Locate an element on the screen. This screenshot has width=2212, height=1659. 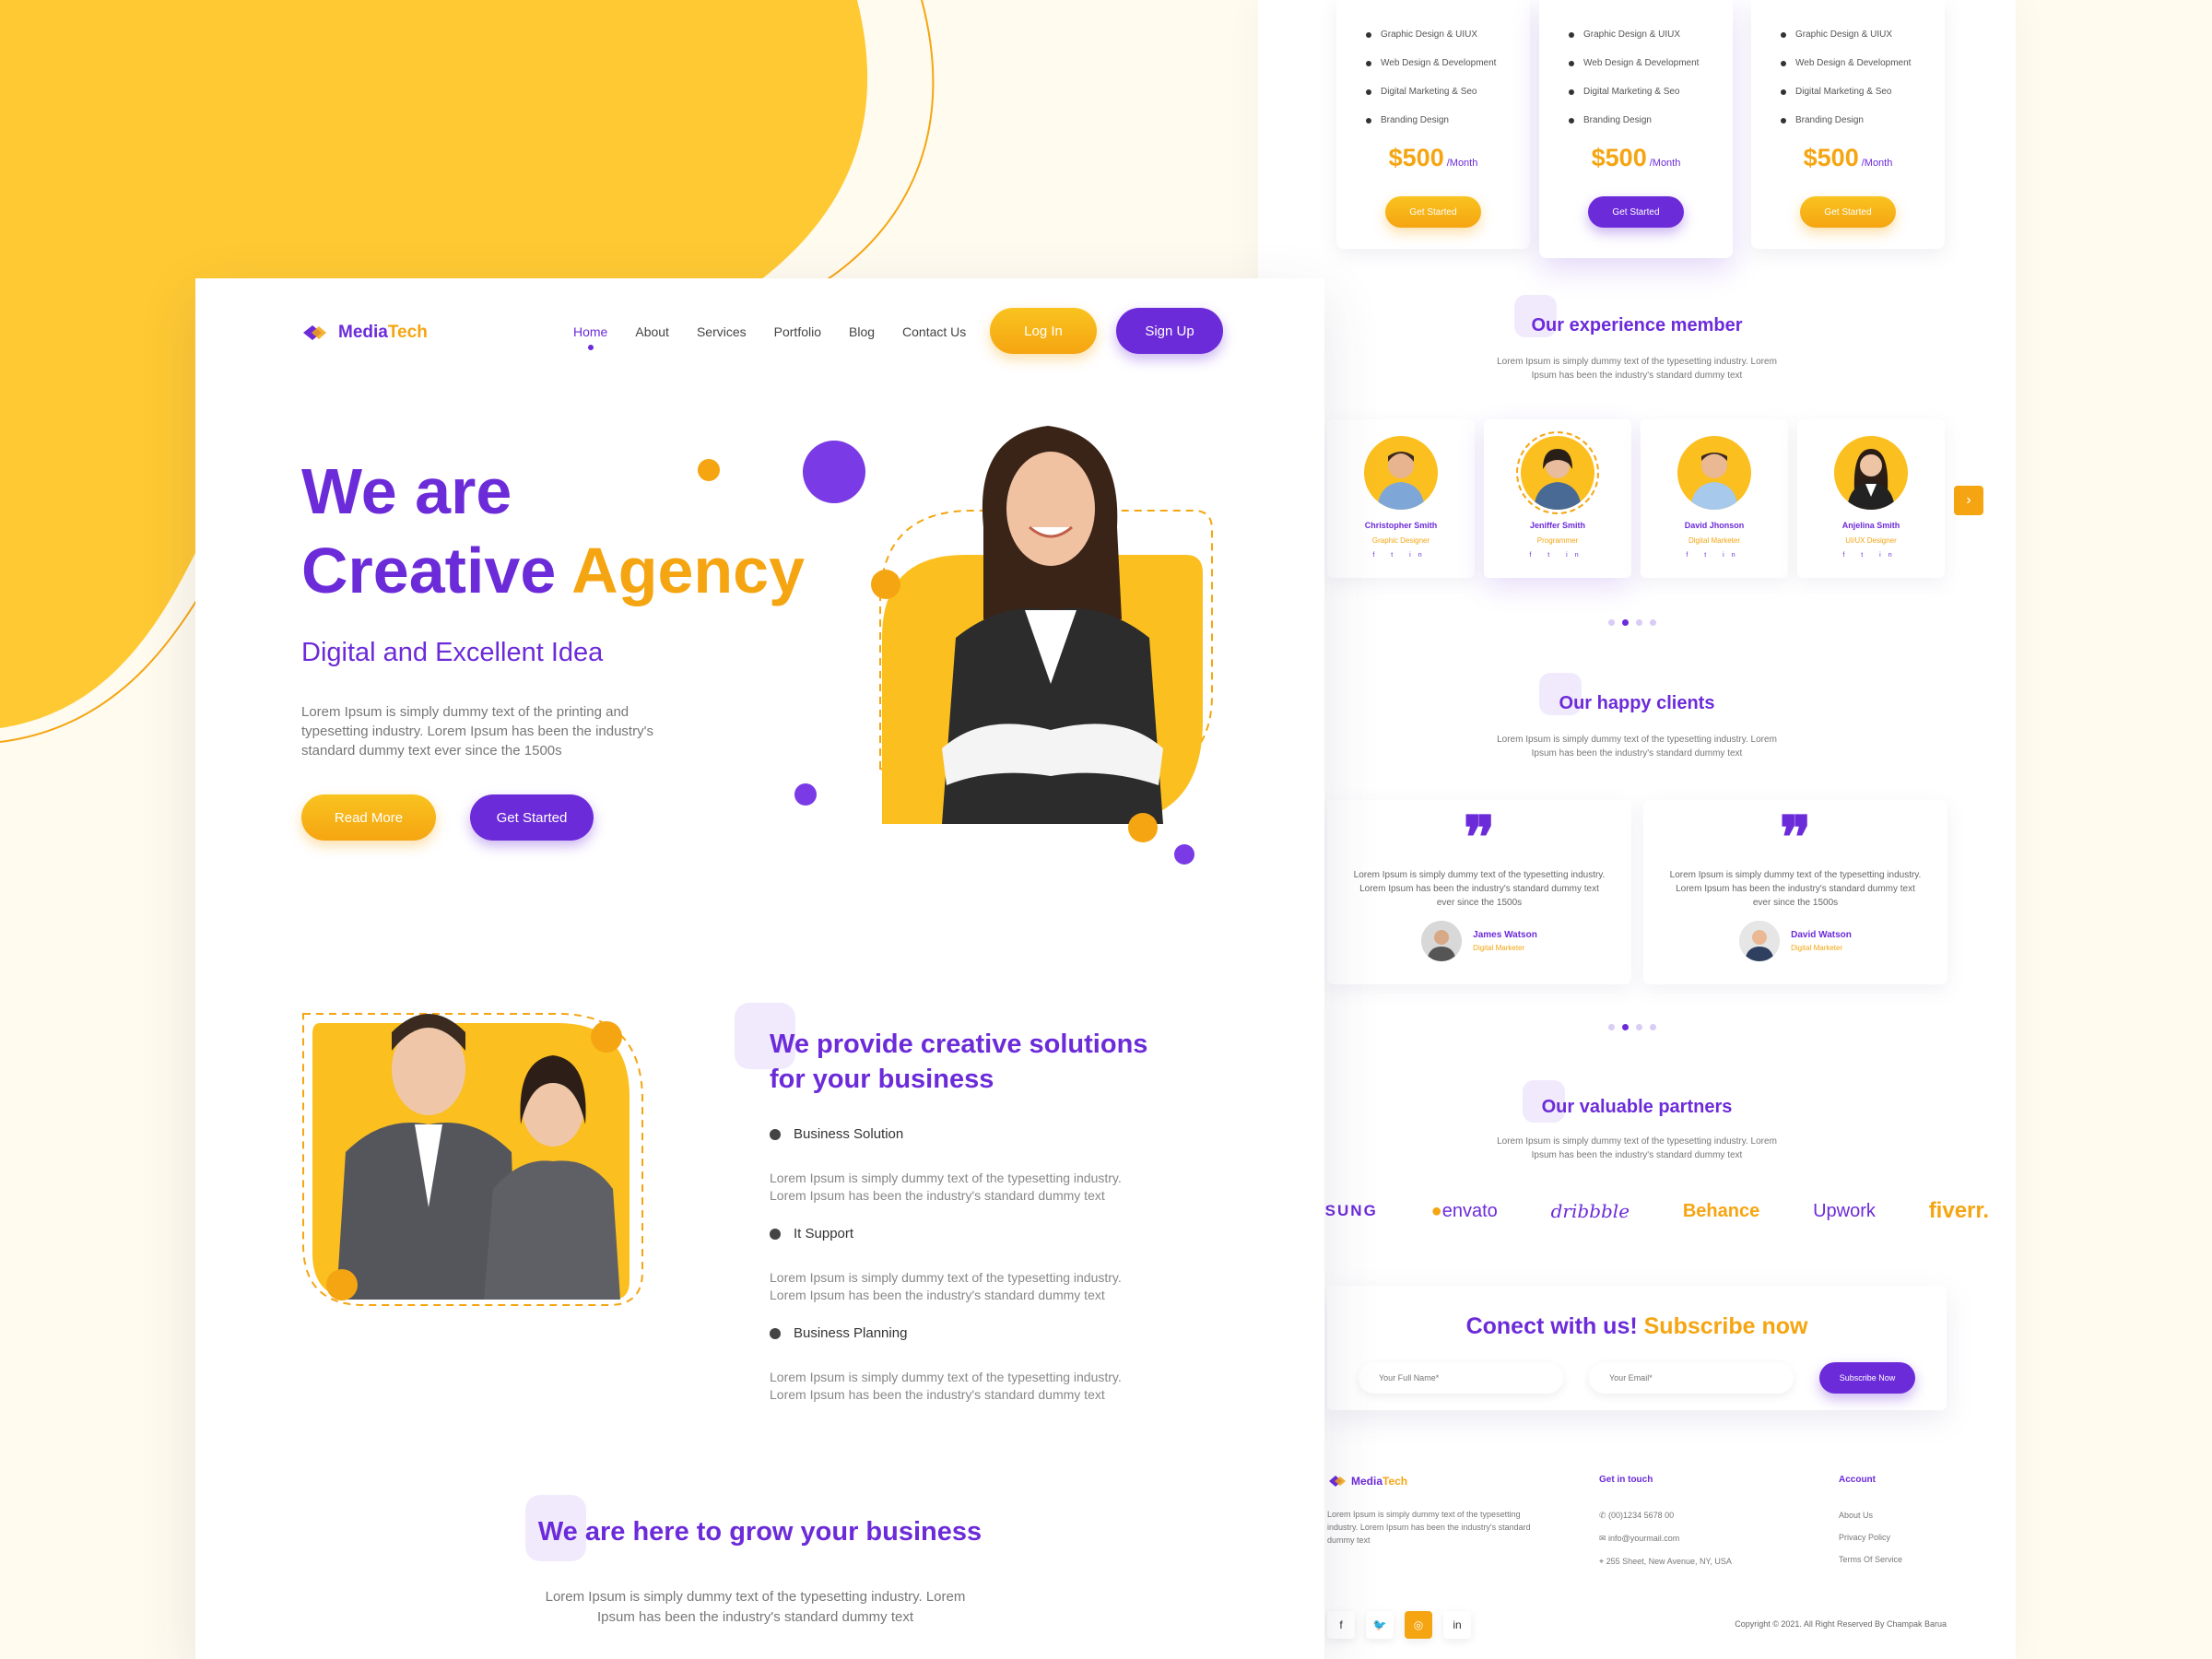
footer-link-privacy: Privacy Policy is located at coordinates (1870, 1537).